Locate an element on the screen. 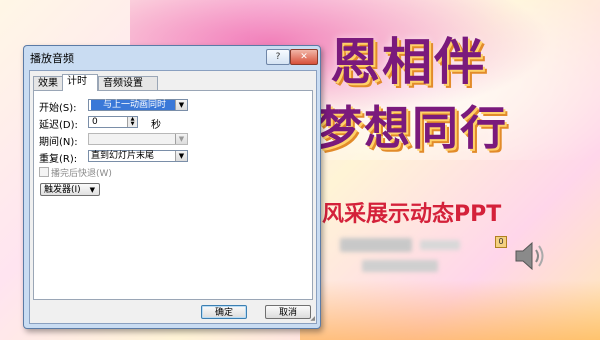 The width and height of the screenshot is (600, 340). slide-title-line1: 恩相伴 is located at coordinates (408, 62).